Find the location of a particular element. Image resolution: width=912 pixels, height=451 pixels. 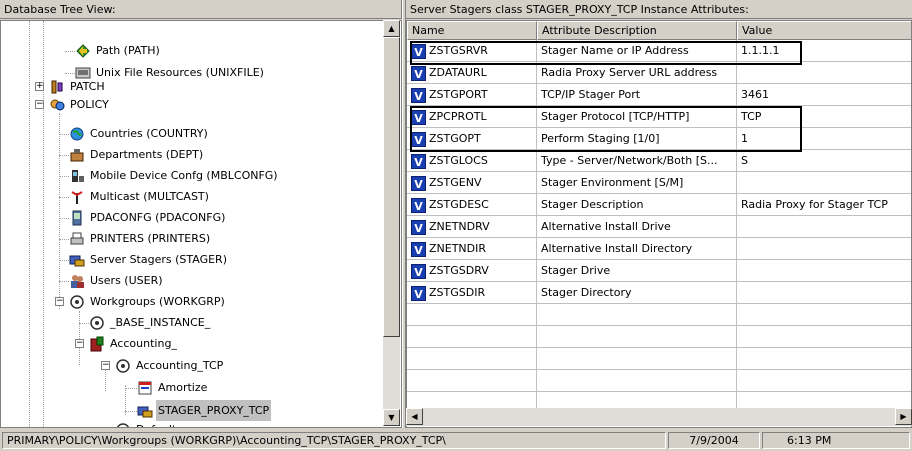

column-header-value: Value is located at coordinates (824, 30).